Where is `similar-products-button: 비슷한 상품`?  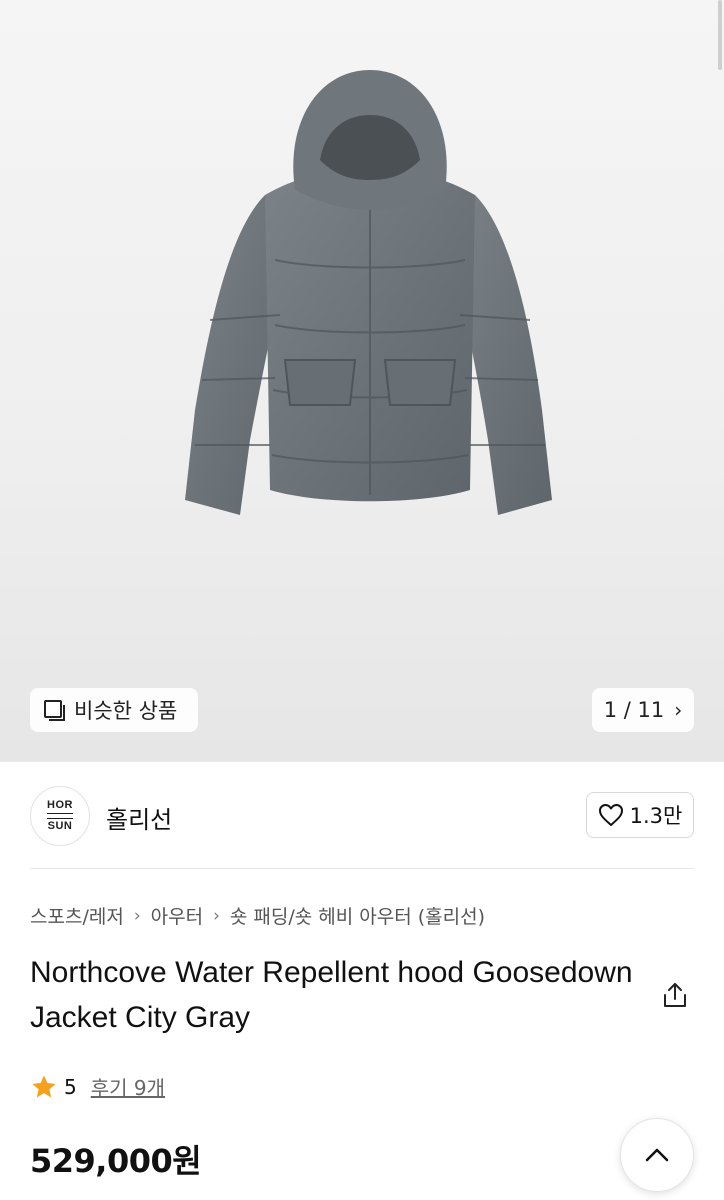
similar-products-button: 비슷한 상품 is located at coordinates (114, 710).